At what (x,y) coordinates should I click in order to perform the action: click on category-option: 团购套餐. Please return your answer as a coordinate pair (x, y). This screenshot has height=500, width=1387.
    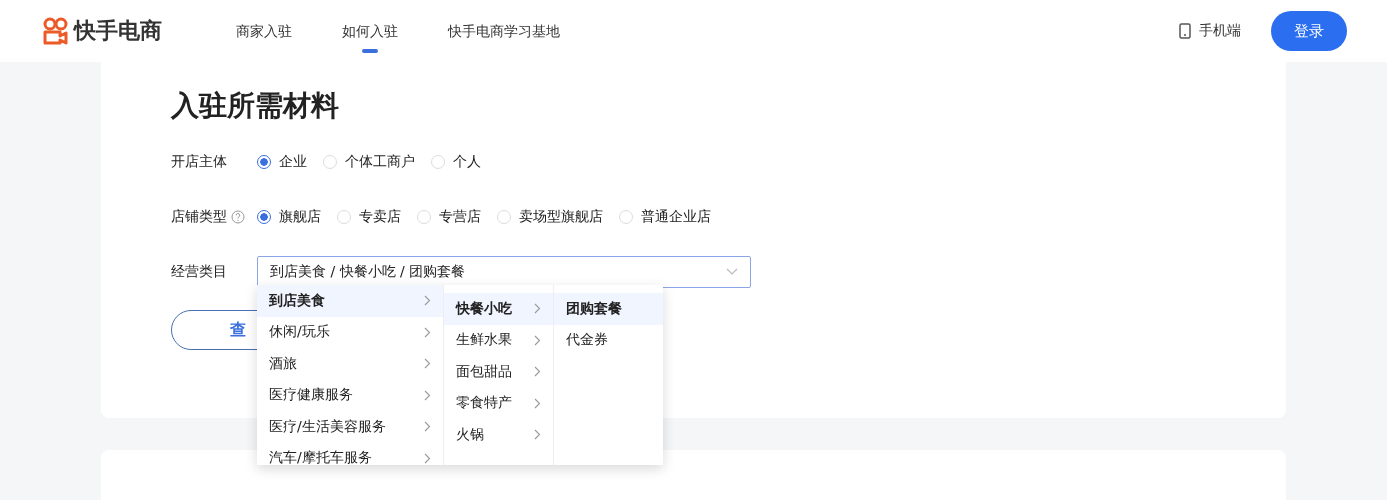
    Looking at the image, I should click on (608, 309).